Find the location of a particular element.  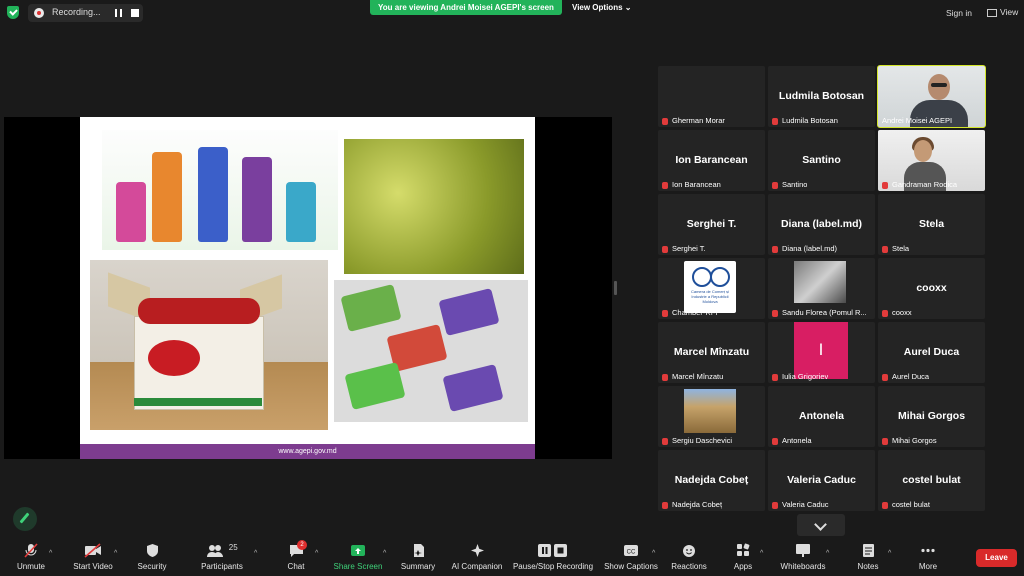

participant-tile: Antonela Antonela is located at coordinates (821, 416).